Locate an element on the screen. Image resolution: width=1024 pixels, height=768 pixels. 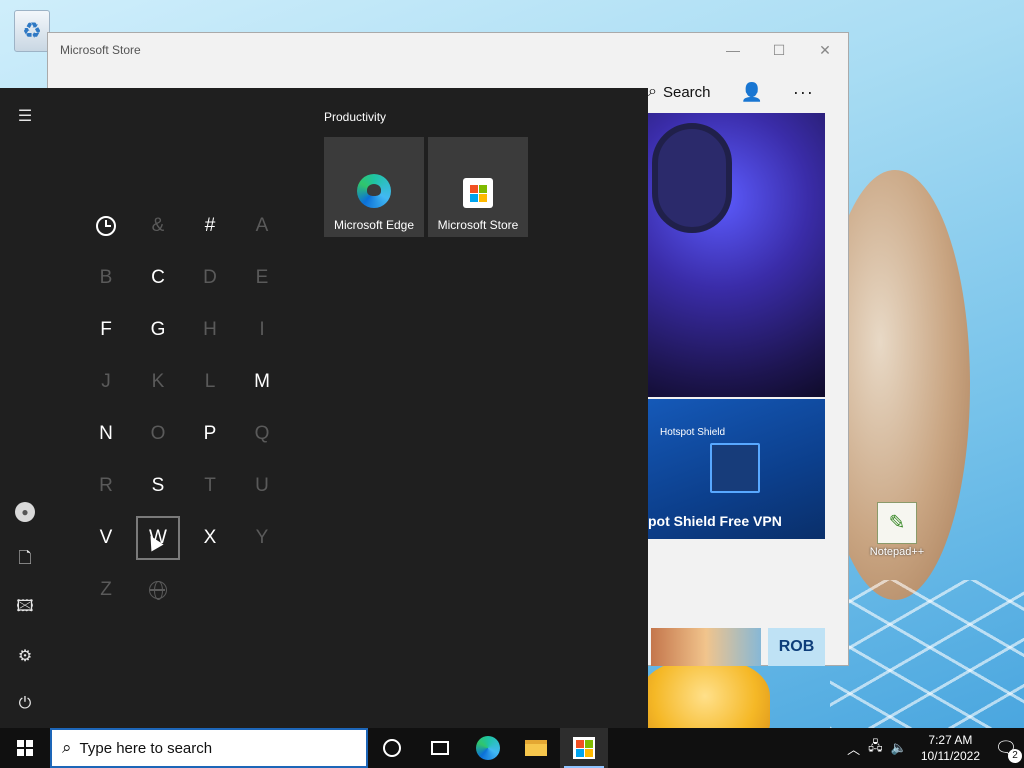
settings-icon: ⚙ is located at coordinates (25, 656).